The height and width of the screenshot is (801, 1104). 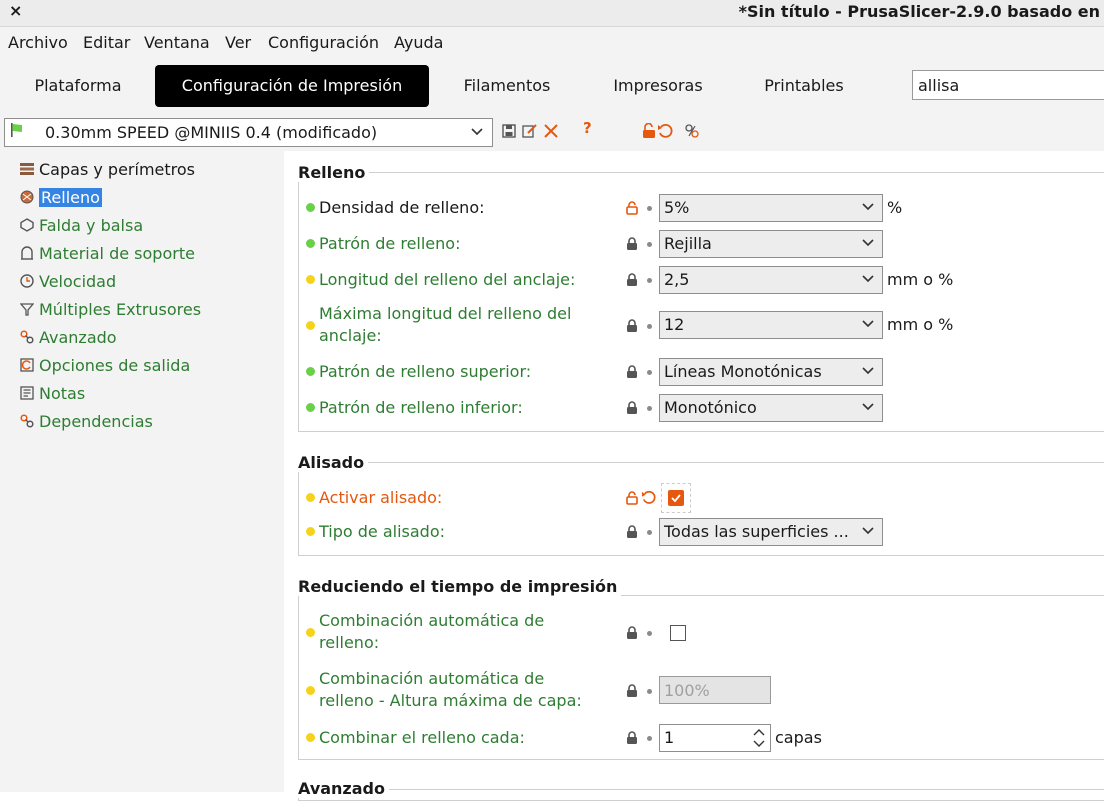 What do you see at coordinates (425, 371) in the screenshot?
I see `setting-label: Patrón de relleno superior:` at bounding box center [425, 371].